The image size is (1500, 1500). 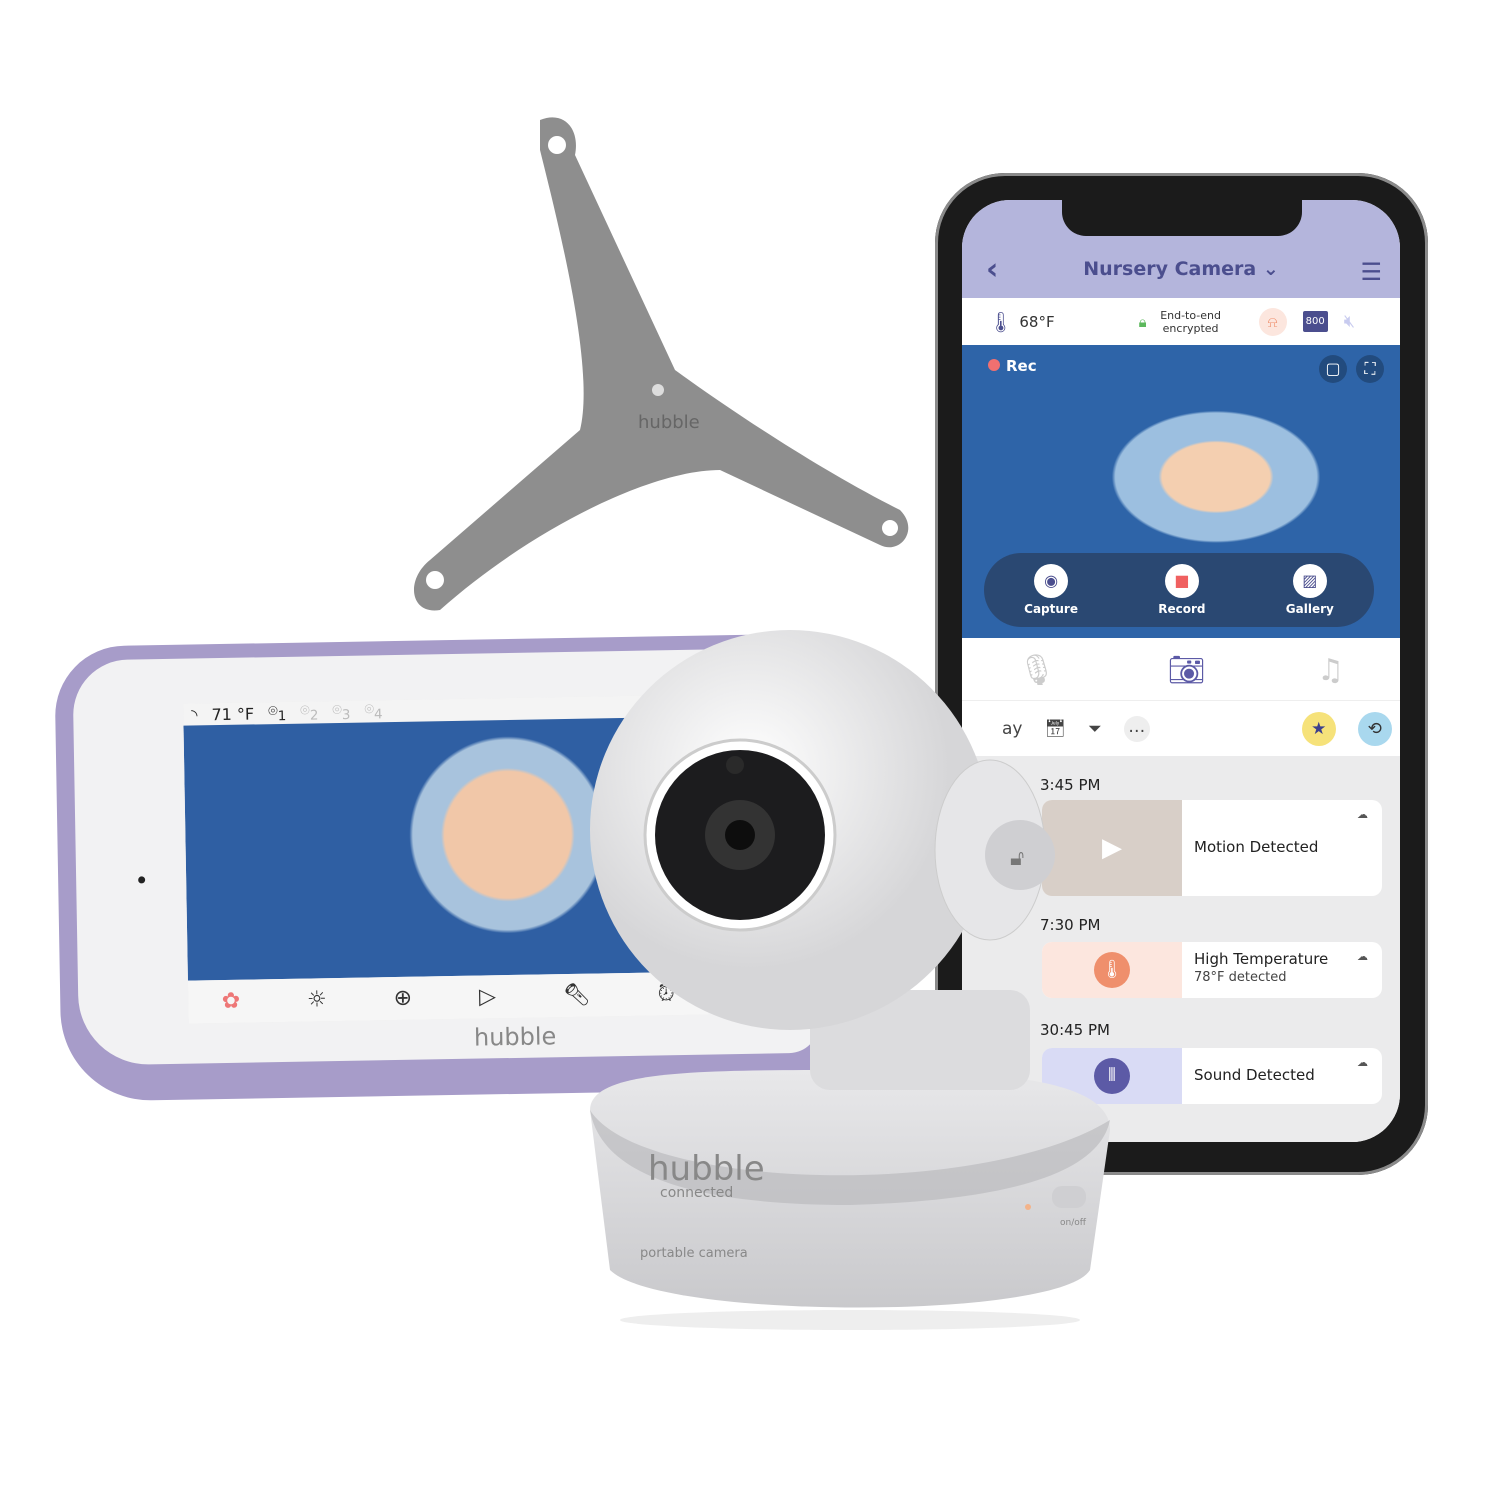 What do you see at coordinates (1012, 366) in the screenshot?
I see `rec-indicator: Rec` at bounding box center [1012, 366].